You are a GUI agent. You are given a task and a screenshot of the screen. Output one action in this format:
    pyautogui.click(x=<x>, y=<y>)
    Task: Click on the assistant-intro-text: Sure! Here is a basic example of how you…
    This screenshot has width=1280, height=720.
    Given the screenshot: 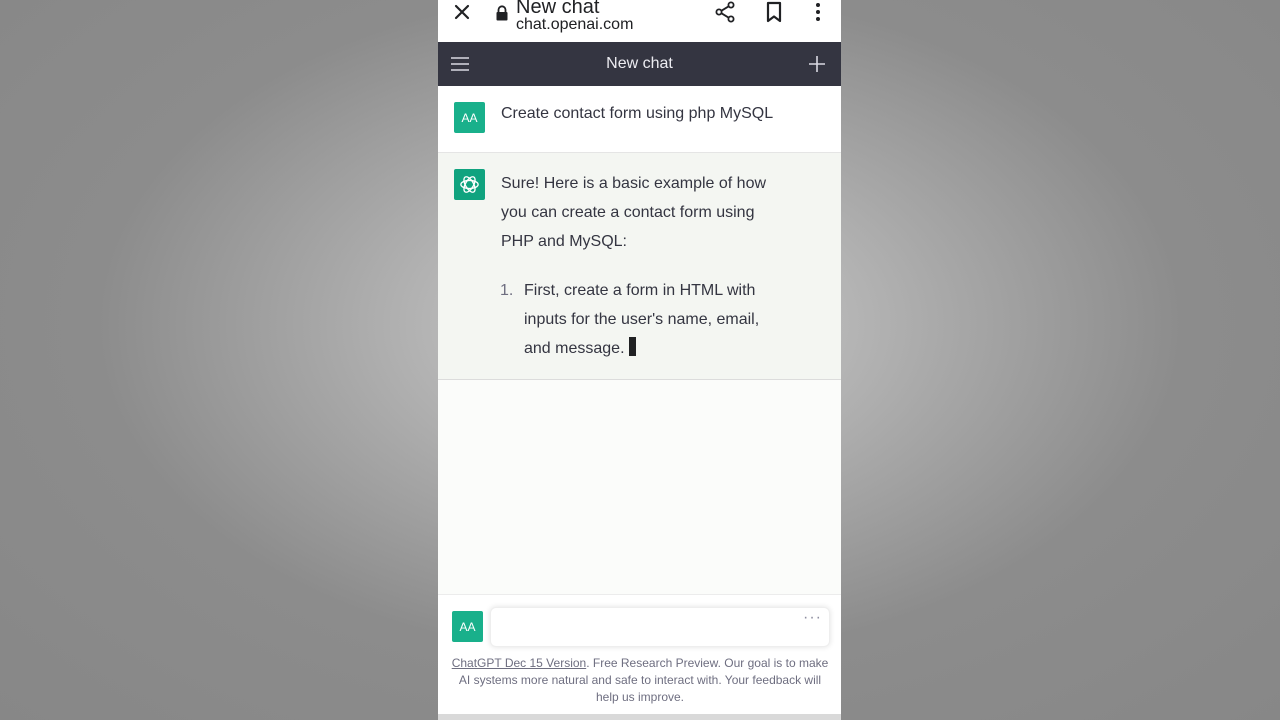 What is the action you would take?
    pyautogui.click(x=634, y=212)
    